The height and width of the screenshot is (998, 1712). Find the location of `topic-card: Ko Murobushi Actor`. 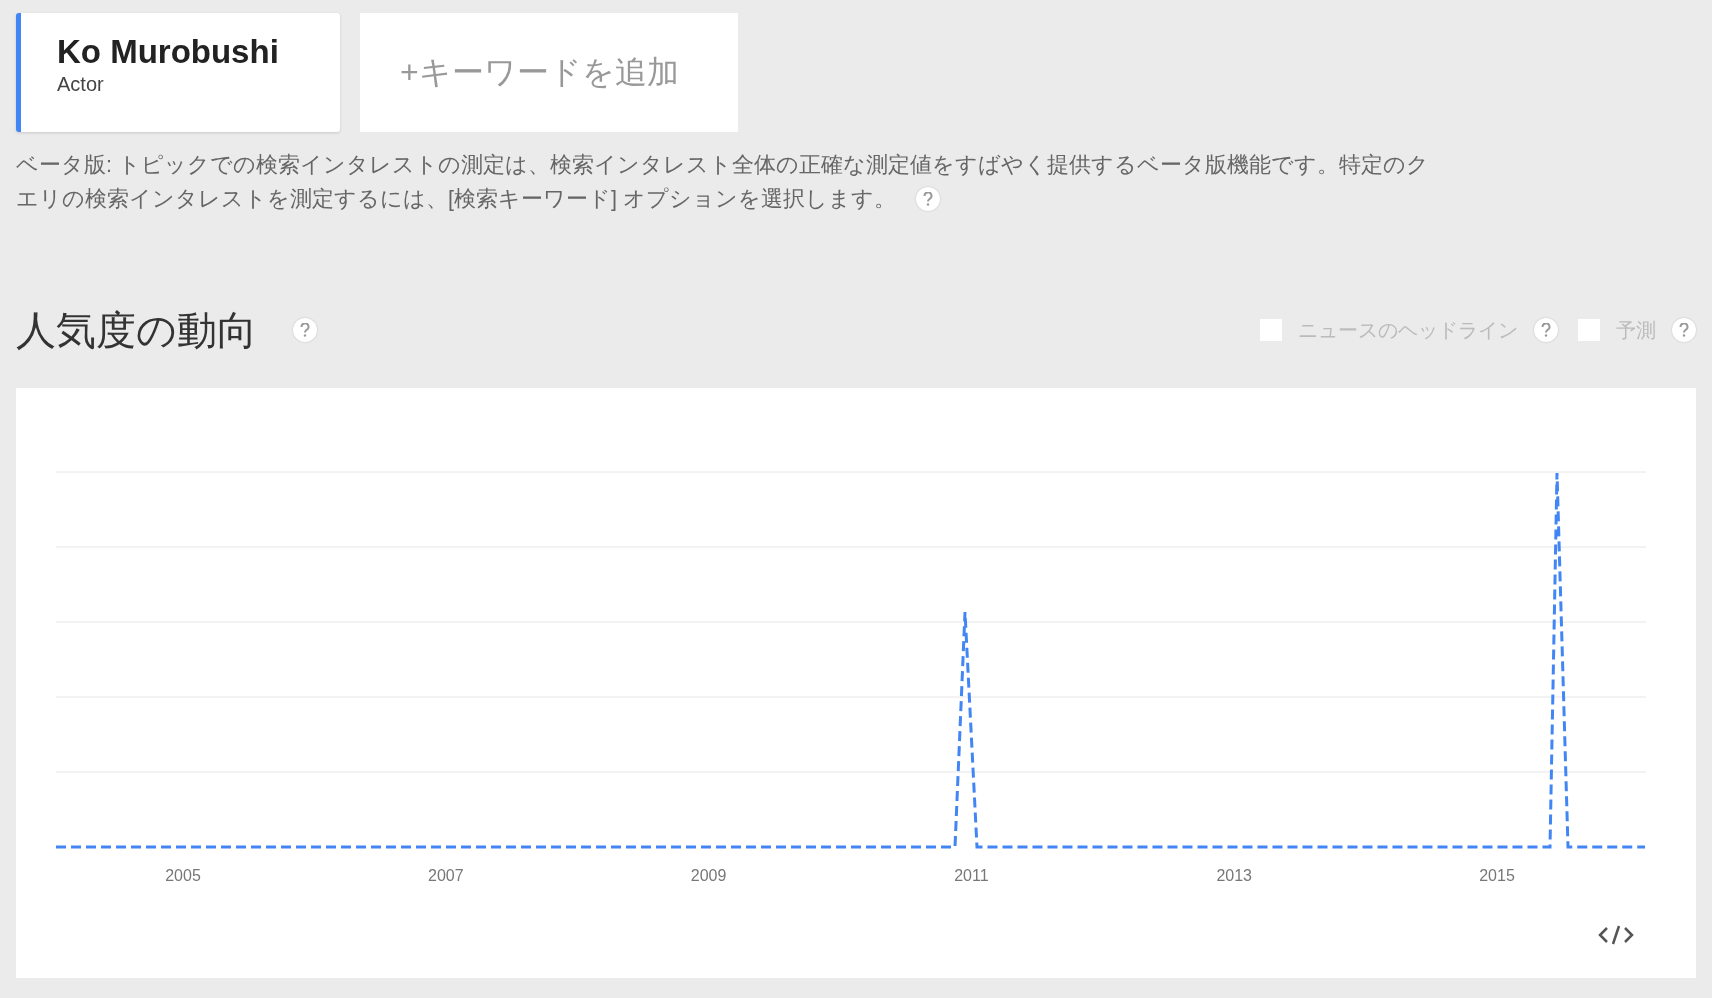

topic-card: Ko Murobushi Actor is located at coordinates (178, 72).